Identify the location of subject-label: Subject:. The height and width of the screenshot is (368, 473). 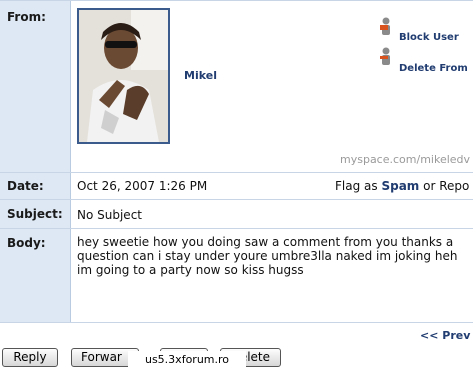
(35, 214).